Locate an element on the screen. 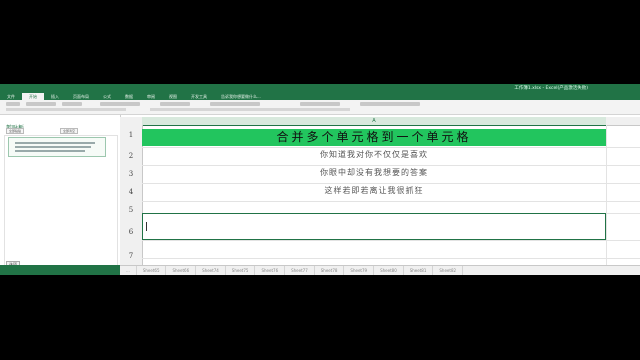 The width and height of the screenshot is (640, 360). sheet-tab: Sheet78 is located at coordinates (330, 270).